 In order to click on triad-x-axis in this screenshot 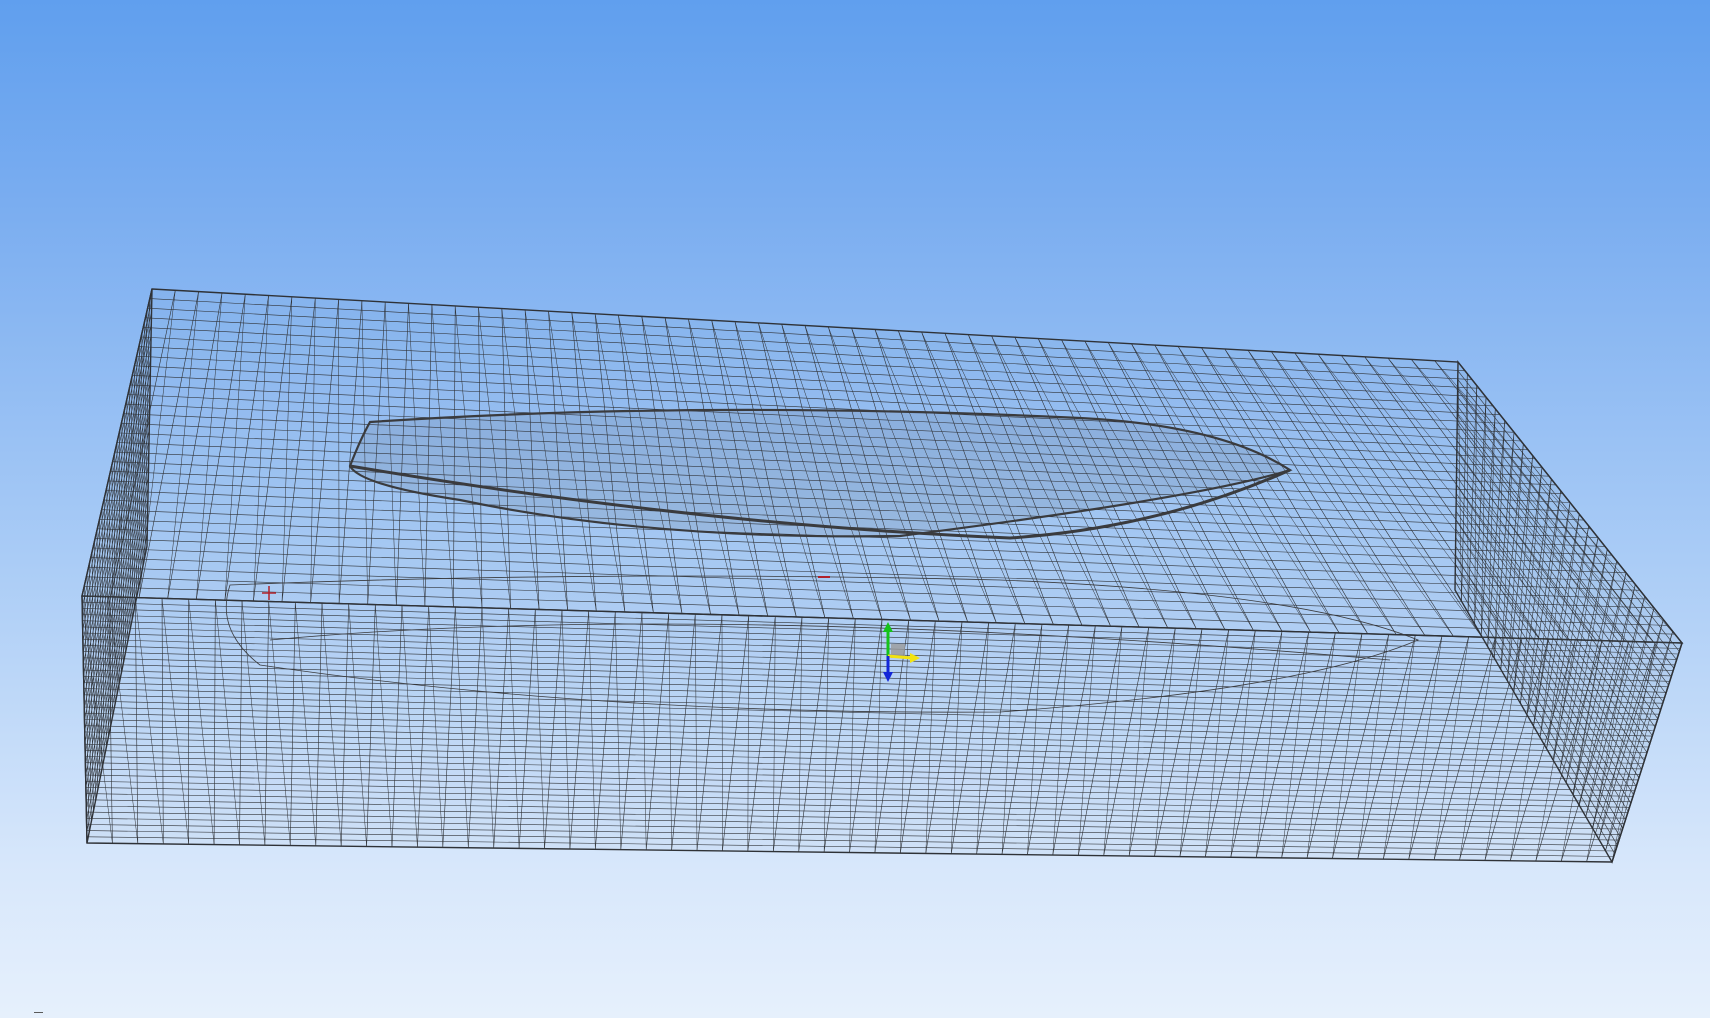, I will do `click(900, 657)`.